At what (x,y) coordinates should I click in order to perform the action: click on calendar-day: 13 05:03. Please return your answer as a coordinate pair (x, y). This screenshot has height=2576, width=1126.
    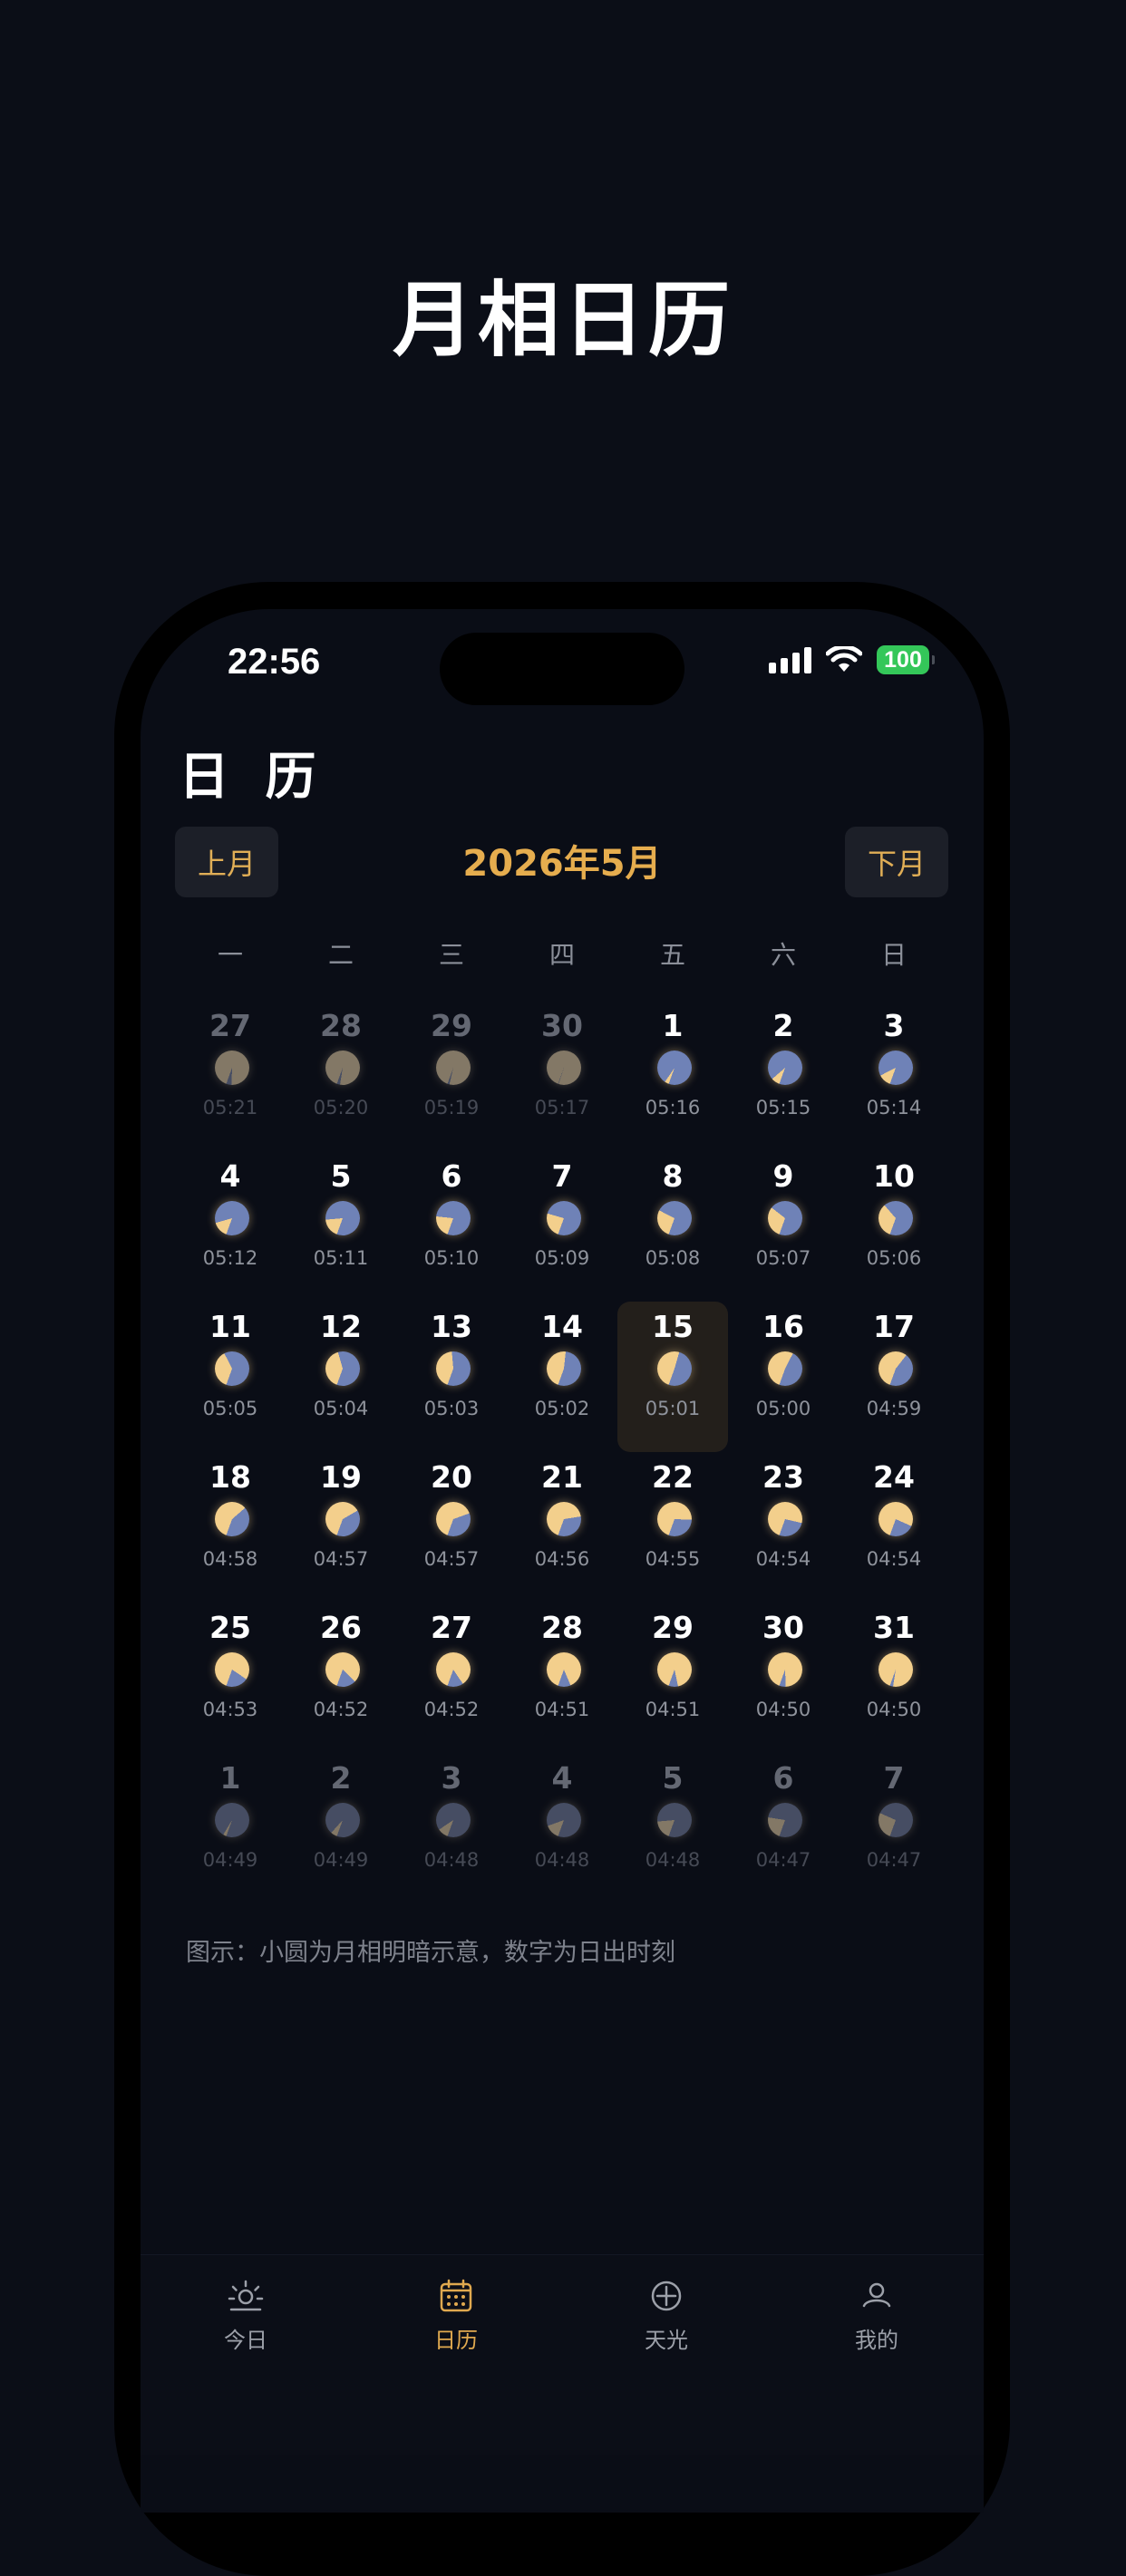
    Looking at the image, I should click on (451, 1377).